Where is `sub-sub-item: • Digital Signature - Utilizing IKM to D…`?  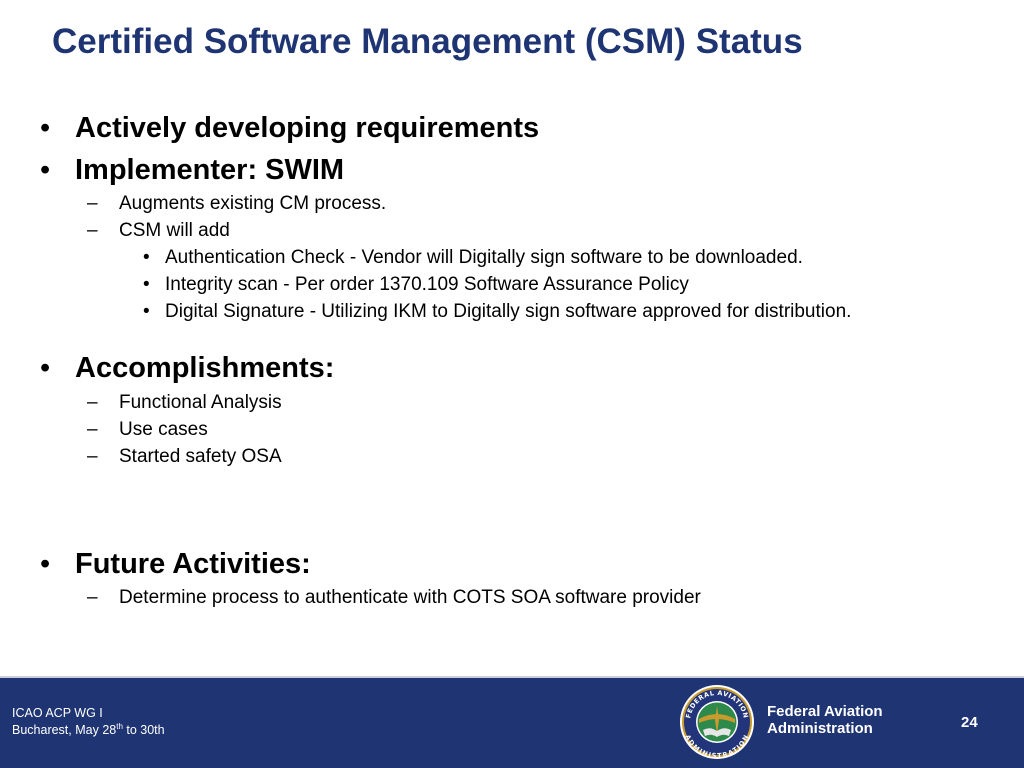
sub-sub-item: • Digital Signature - Utilizing IKM to D… is located at coordinates (514, 312).